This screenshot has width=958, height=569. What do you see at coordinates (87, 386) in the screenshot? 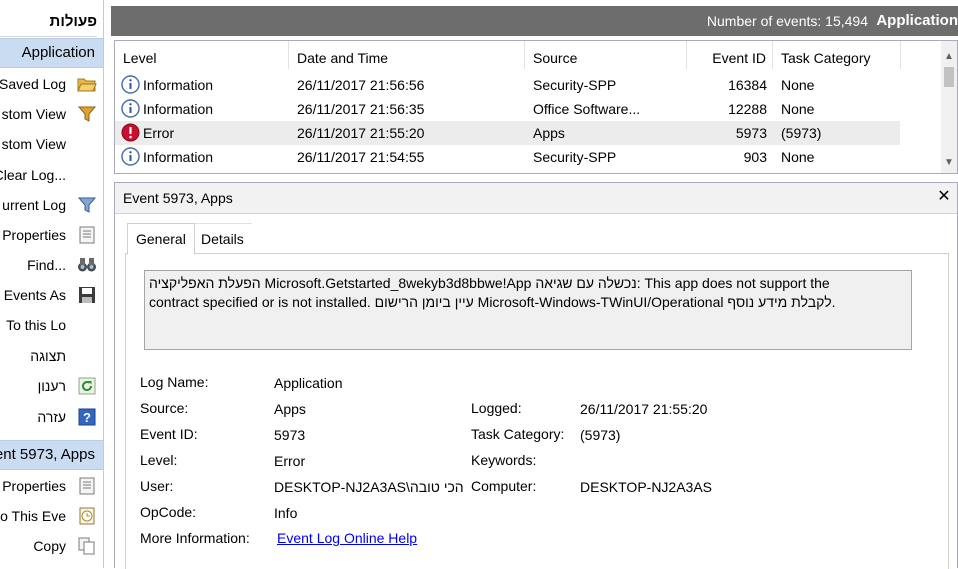
I see `refresh-icon` at bounding box center [87, 386].